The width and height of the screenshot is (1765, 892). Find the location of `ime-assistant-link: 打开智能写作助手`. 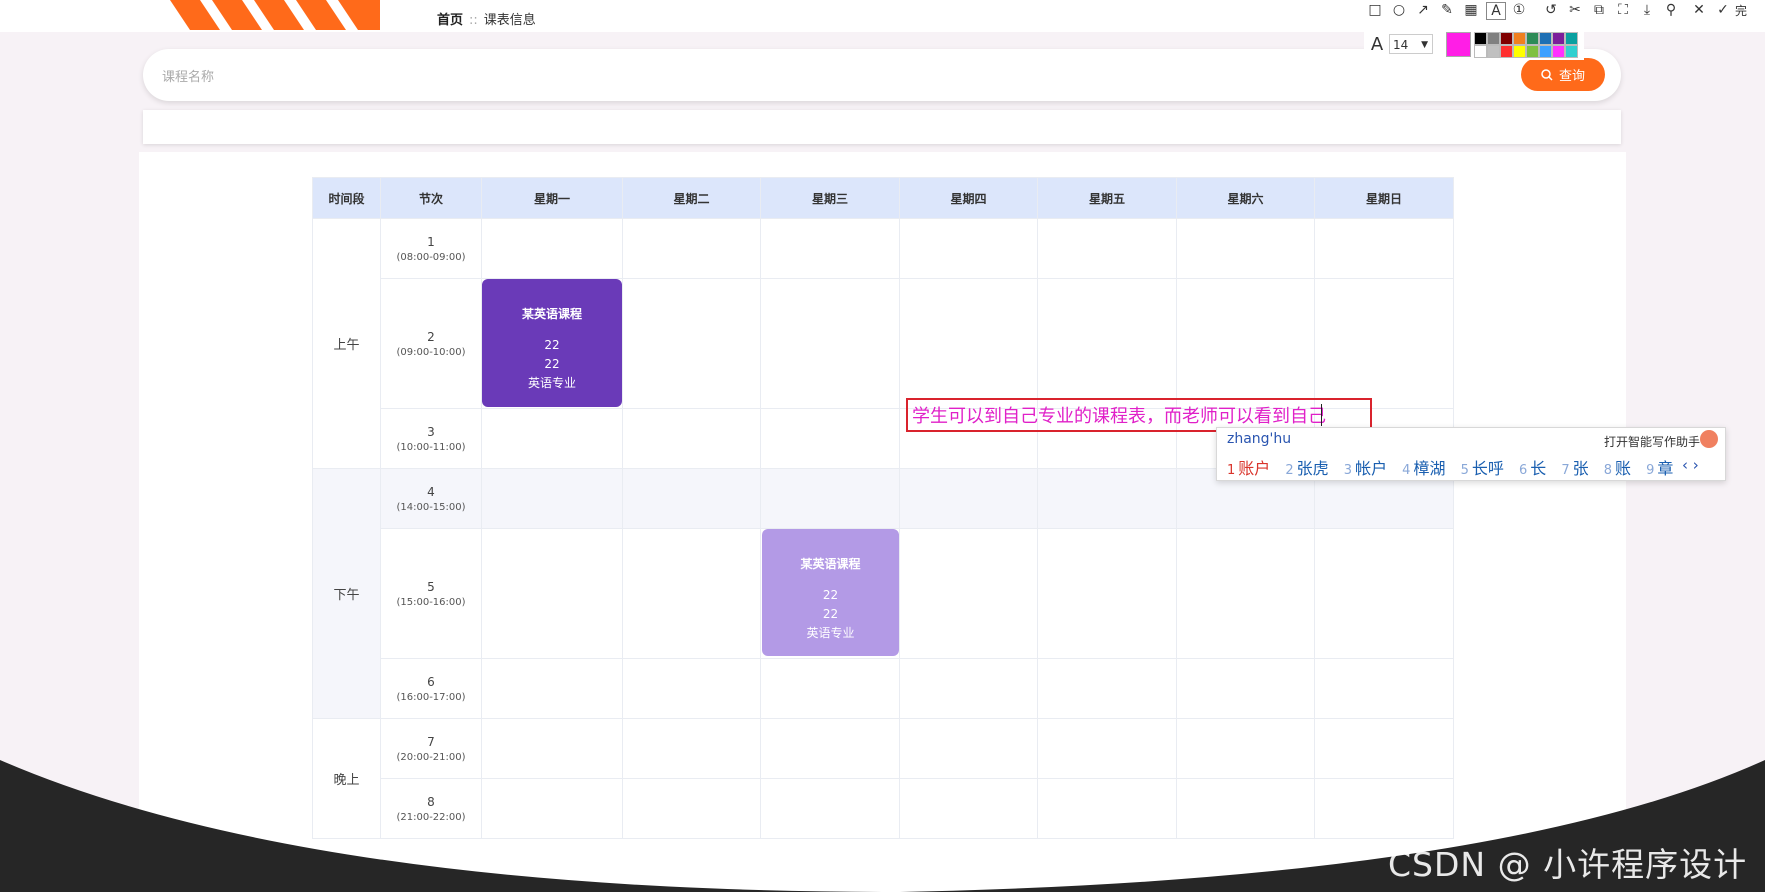

ime-assistant-link: 打开智能写作助手 is located at coordinates (1652, 441).